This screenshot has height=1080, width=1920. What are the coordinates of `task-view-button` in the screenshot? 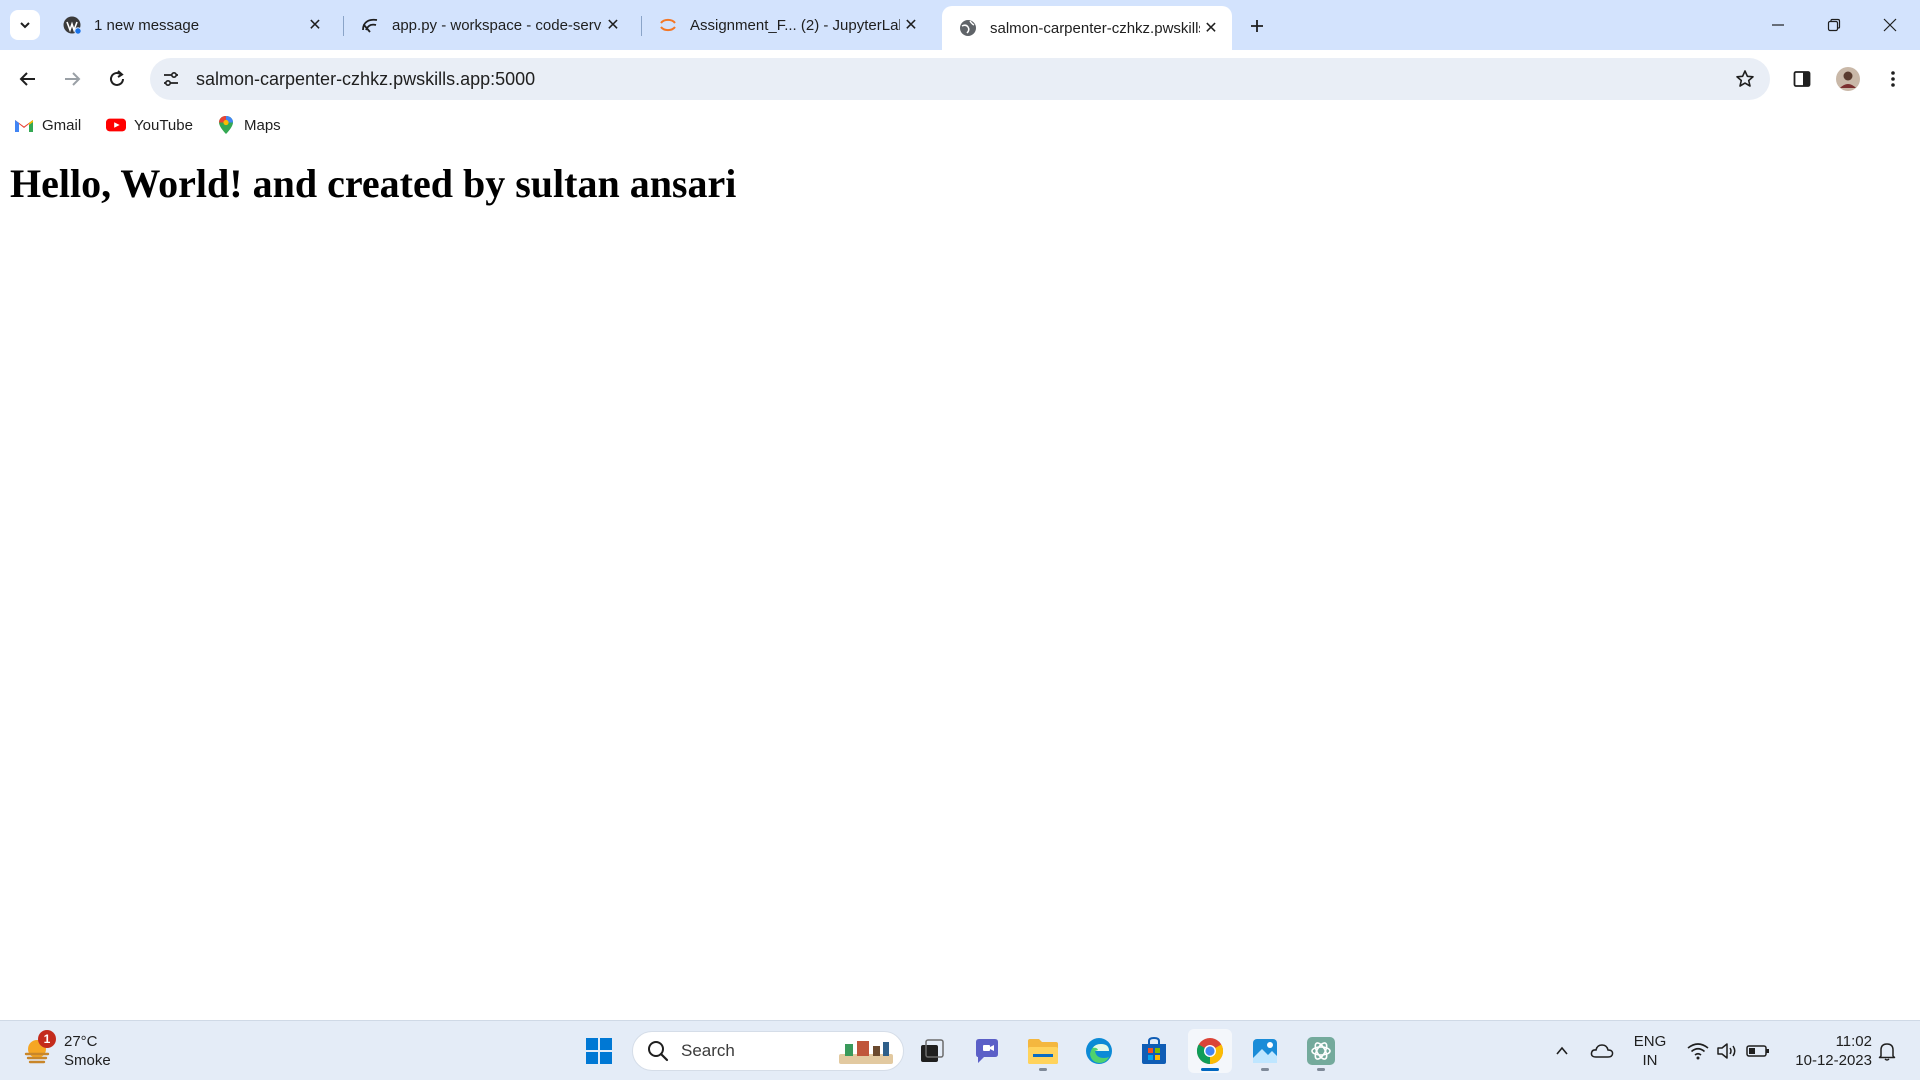 It's located at (932, 1051).